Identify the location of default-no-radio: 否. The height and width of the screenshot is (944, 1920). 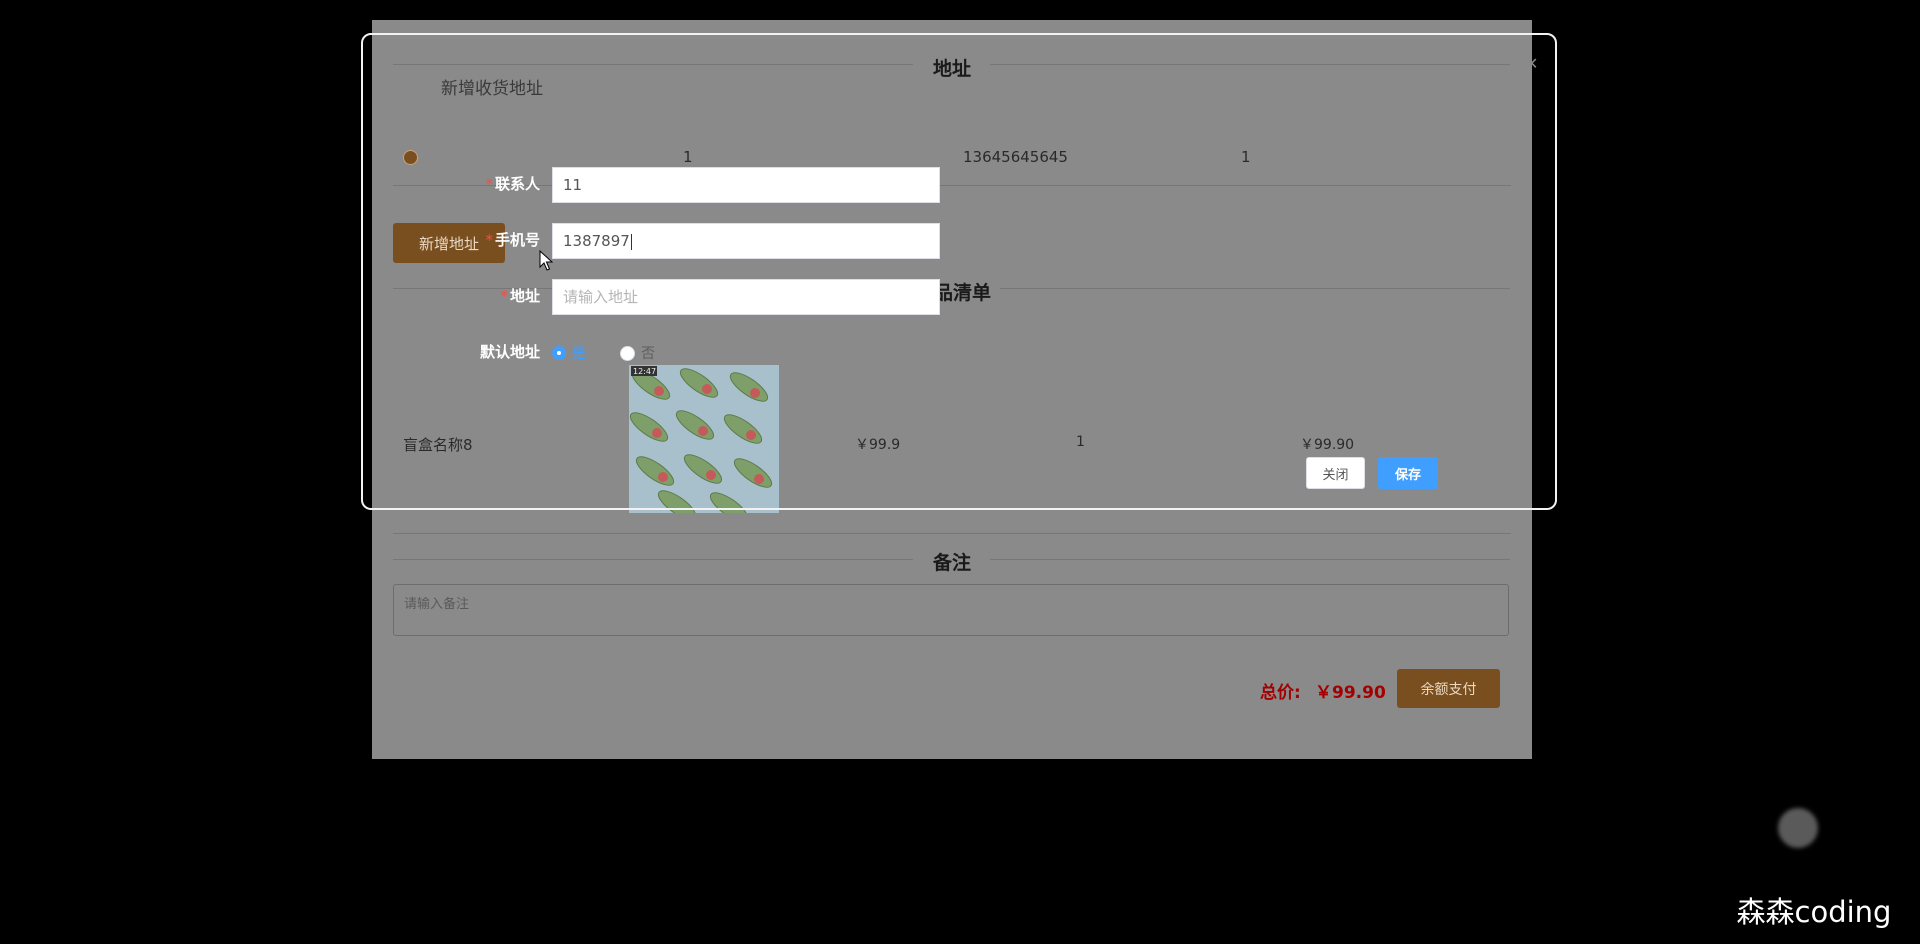
(637, 353).